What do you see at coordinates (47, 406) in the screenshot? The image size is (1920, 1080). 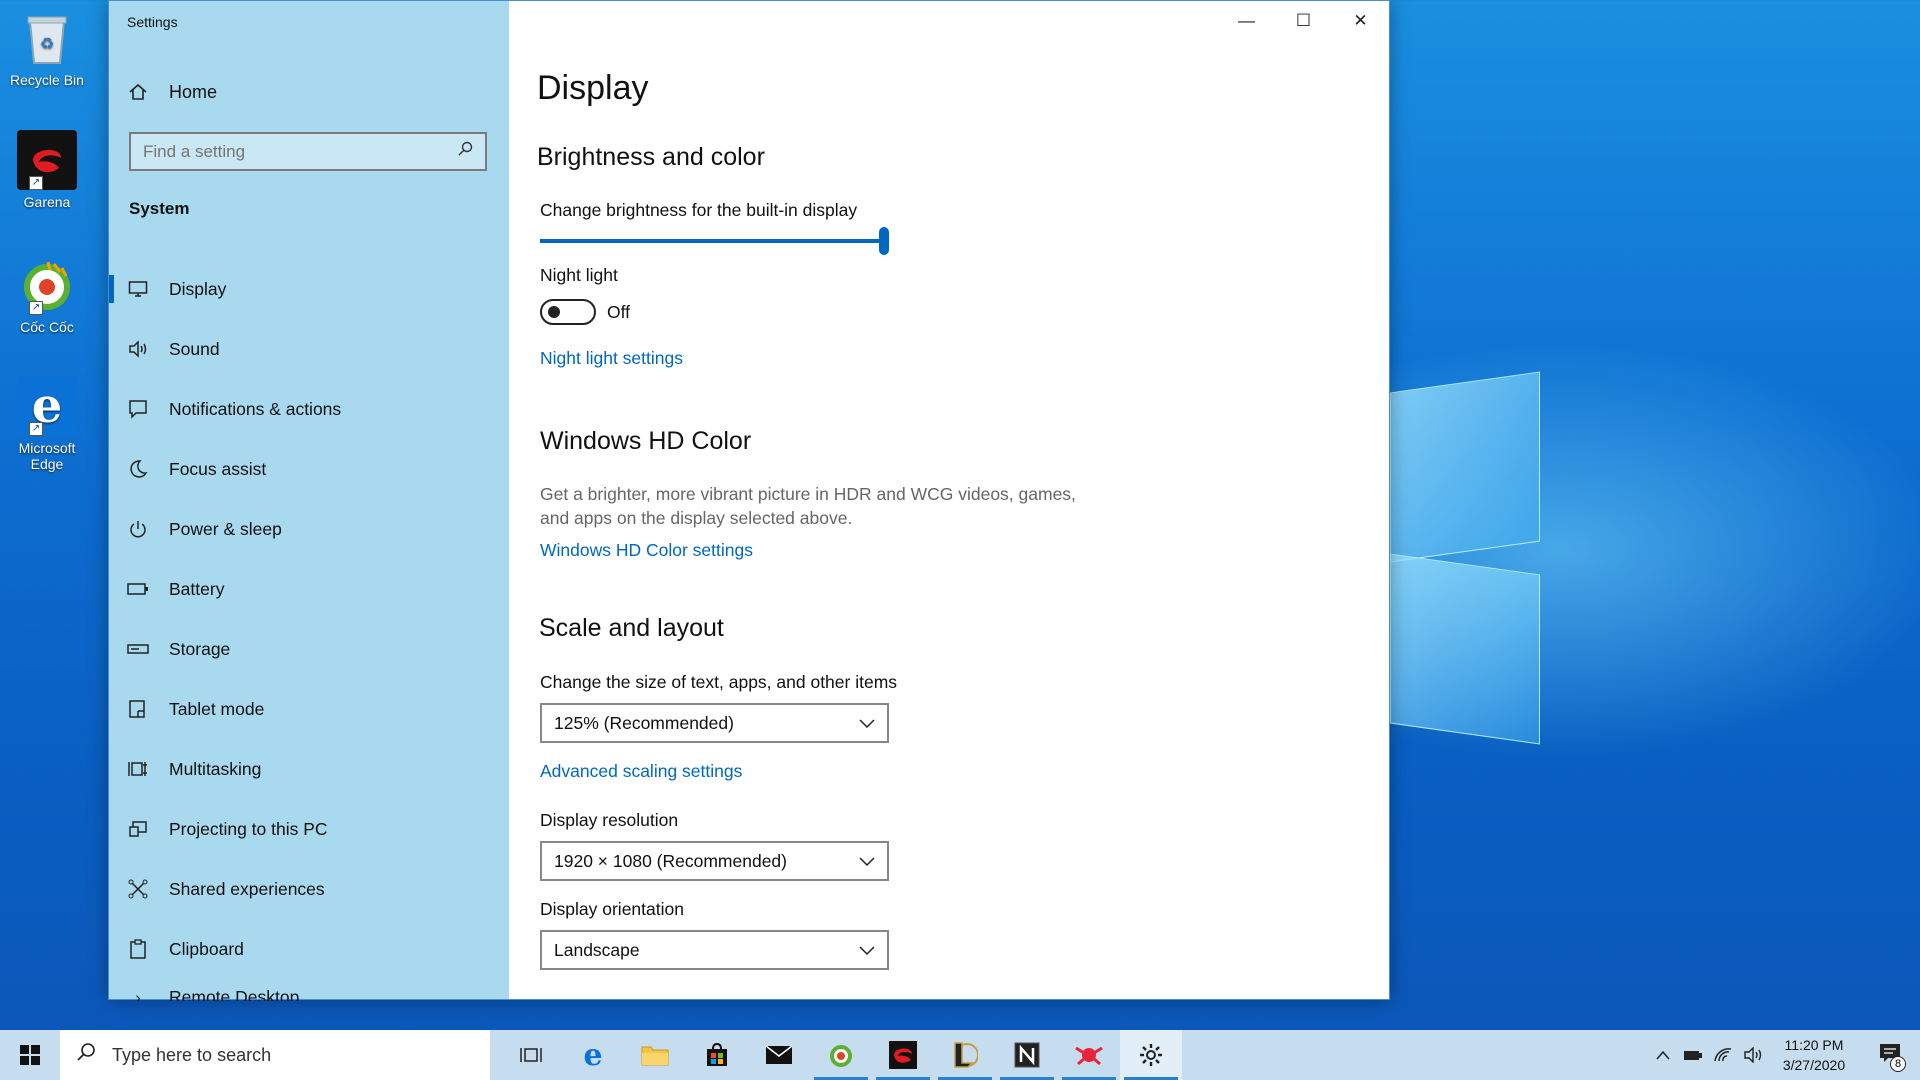 I see `edge-icon: e ↗` at bounding box center [47, 406].